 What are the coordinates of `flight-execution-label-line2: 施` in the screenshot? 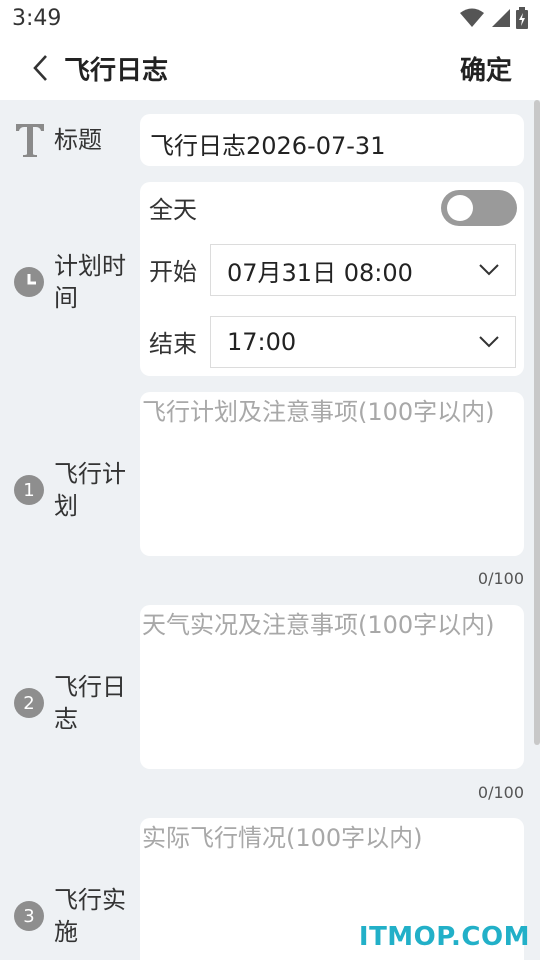 It's located at (66, 932).